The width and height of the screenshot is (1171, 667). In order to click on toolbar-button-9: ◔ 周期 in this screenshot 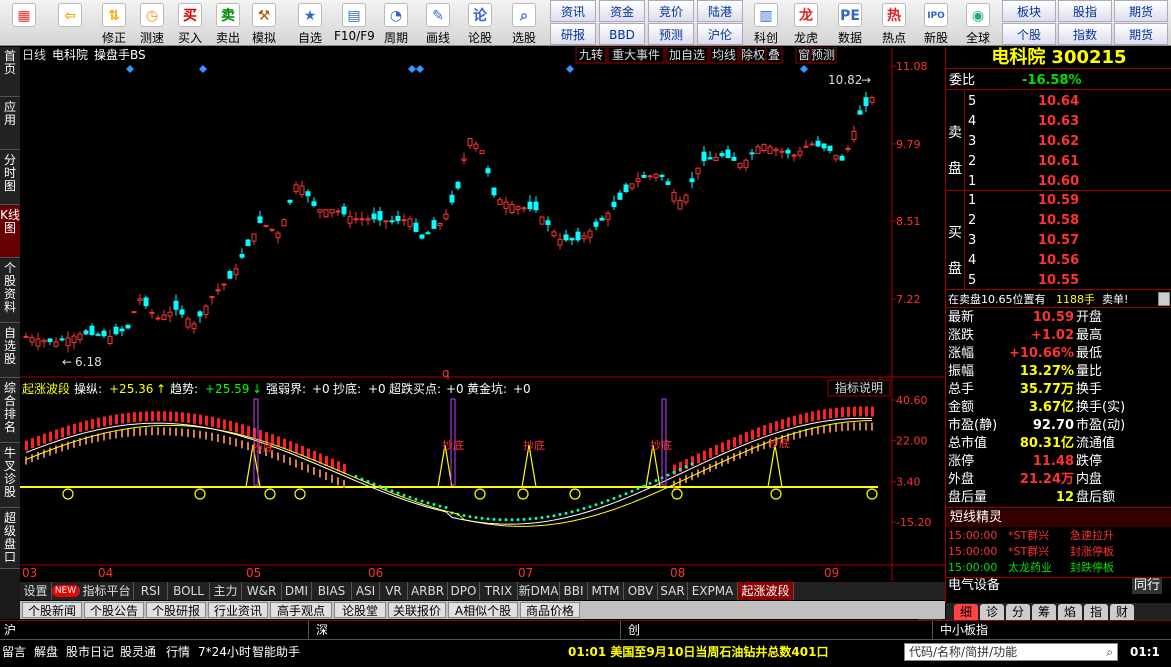, I will do `click(396, 23)`.